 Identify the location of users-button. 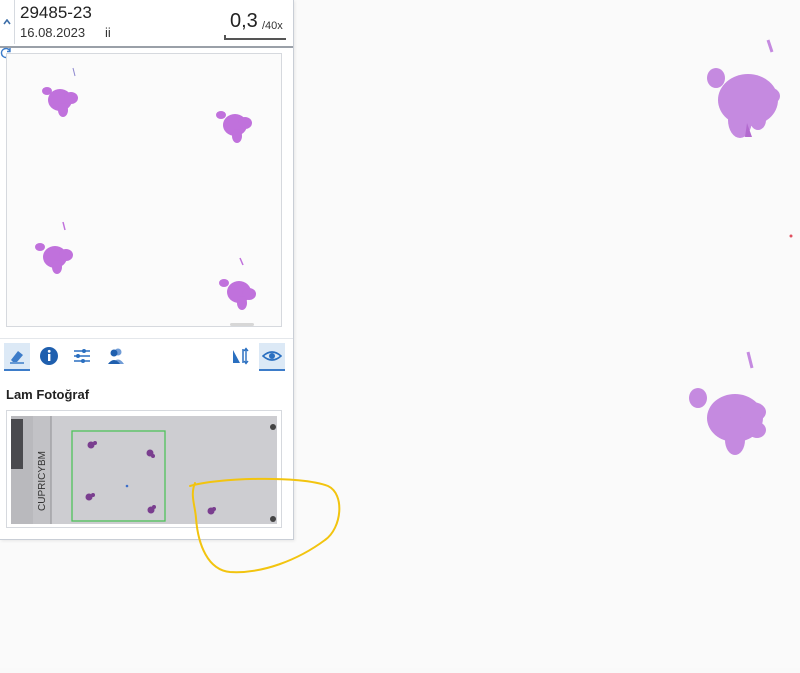
(116, 356).